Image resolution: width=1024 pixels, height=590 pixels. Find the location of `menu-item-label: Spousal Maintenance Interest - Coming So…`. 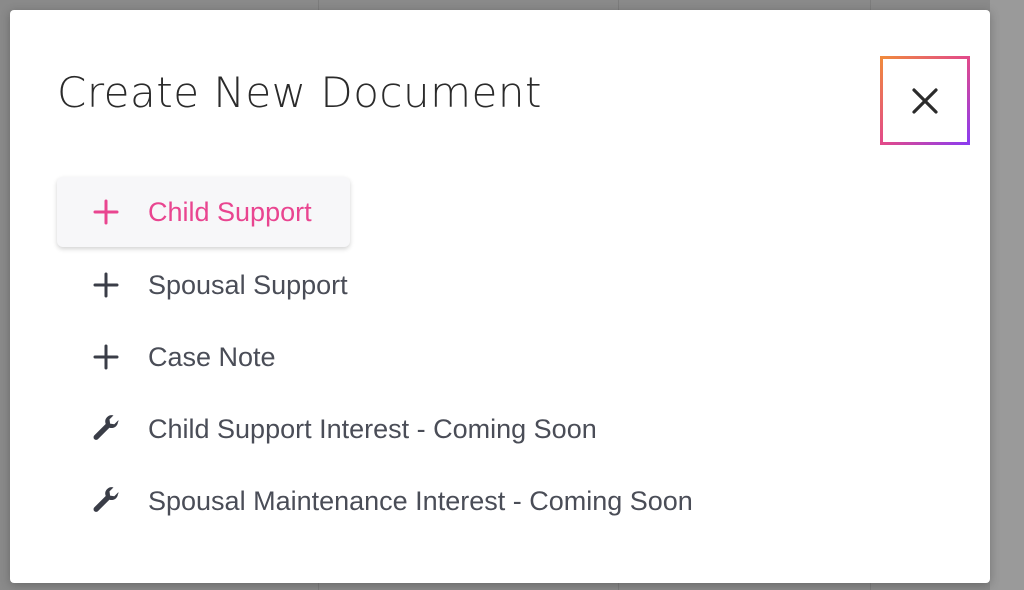

menu-item-label: Spousal Maintenance Interest - Coming So… is located at coordinates (420, 500).